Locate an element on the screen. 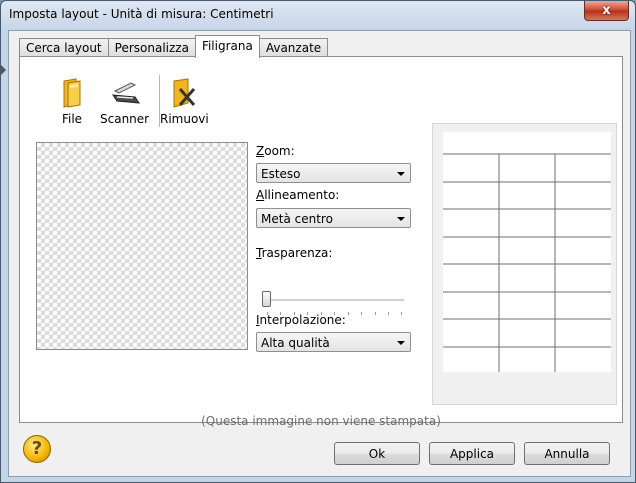 The height and width of the screenshot is (483, 636). interpolation-select: Alta qualità is located at coordinates (333, 342).